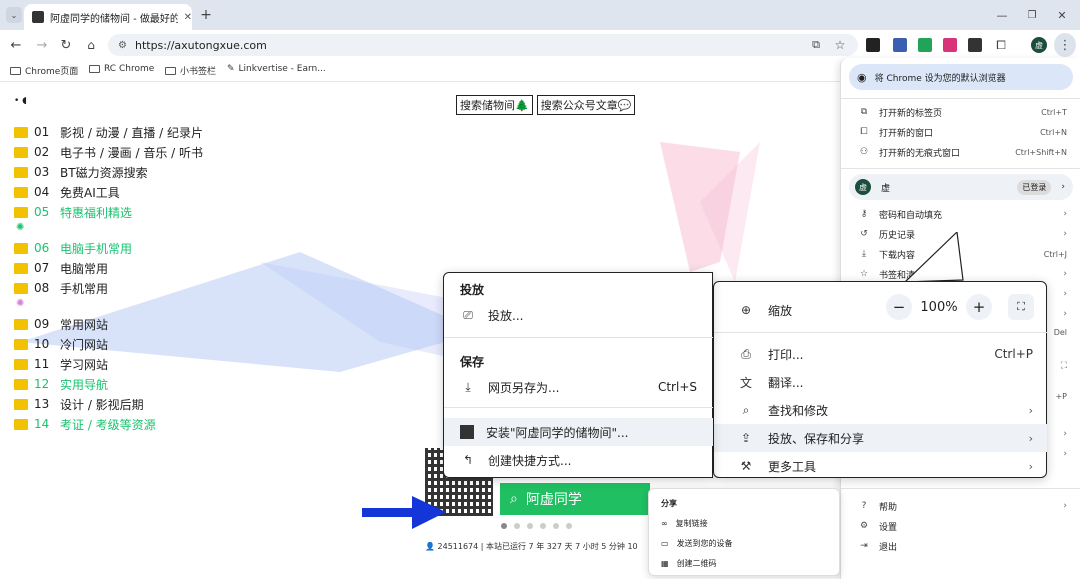 This screenshot has height=579, width=1080. Describe the element at coordinates (816, 45) in the screenshot. I see `install-app-icon: ⧉` at that location.